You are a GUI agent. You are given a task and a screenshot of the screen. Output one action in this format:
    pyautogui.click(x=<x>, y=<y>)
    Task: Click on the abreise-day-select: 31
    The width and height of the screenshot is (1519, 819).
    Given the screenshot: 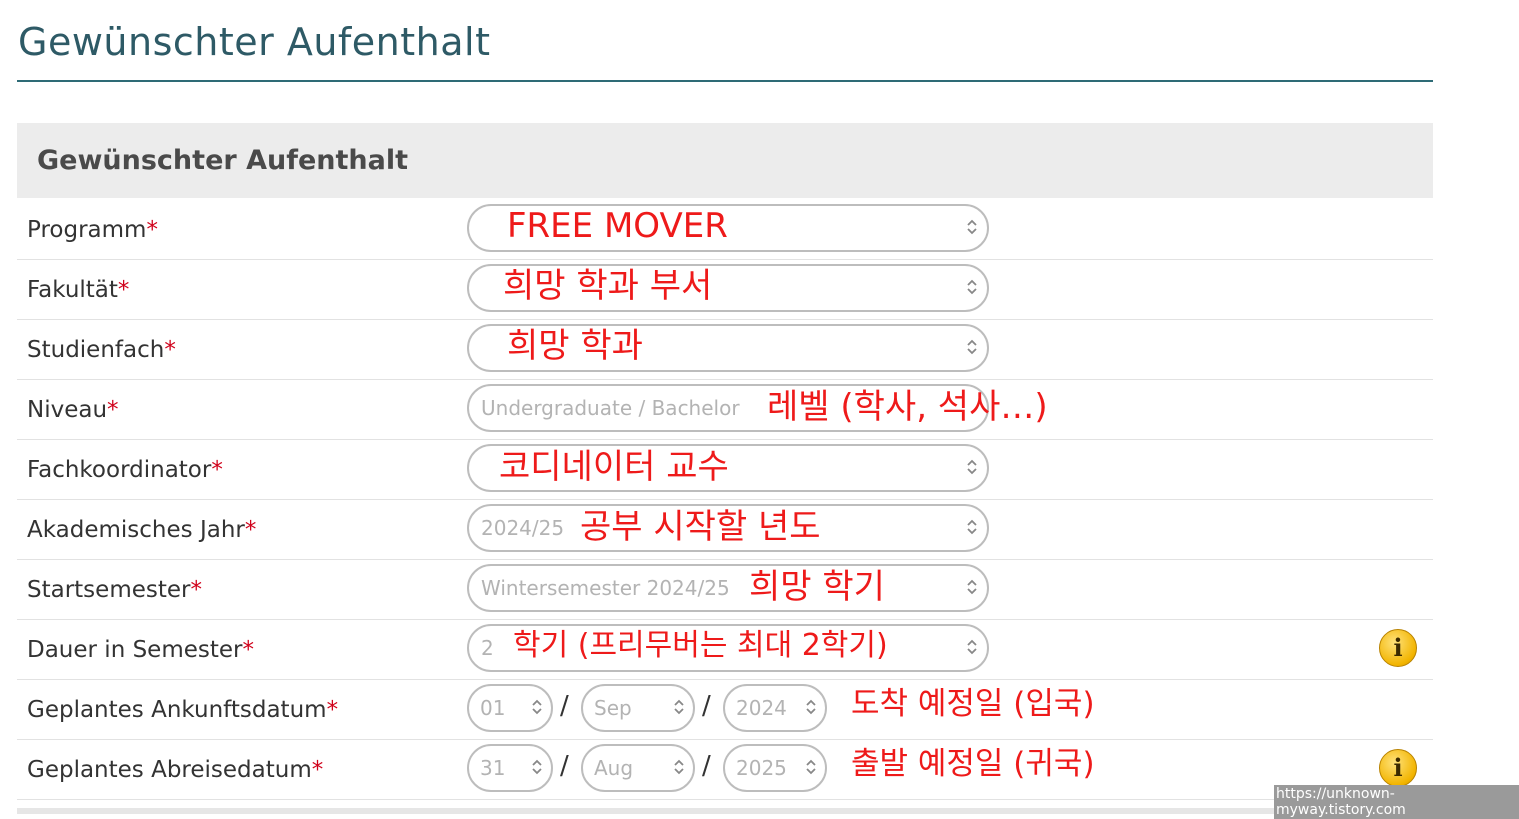 What is the action you would take?
    pyautogui.click(x=510, y=768)
    